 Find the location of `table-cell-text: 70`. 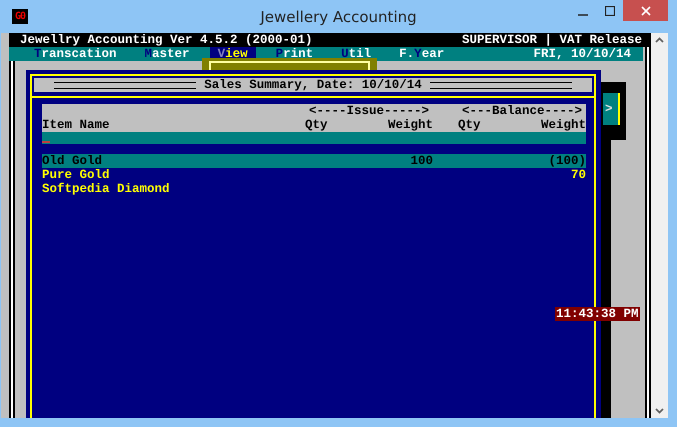

table-cell-text: 70 is located at coordinates (578, 175).